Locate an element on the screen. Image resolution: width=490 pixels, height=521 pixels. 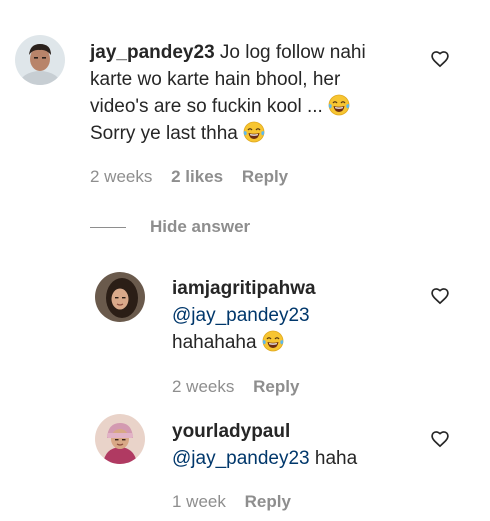
reply-meta: 2 weeks Reply is located at coordinates (235, 387).